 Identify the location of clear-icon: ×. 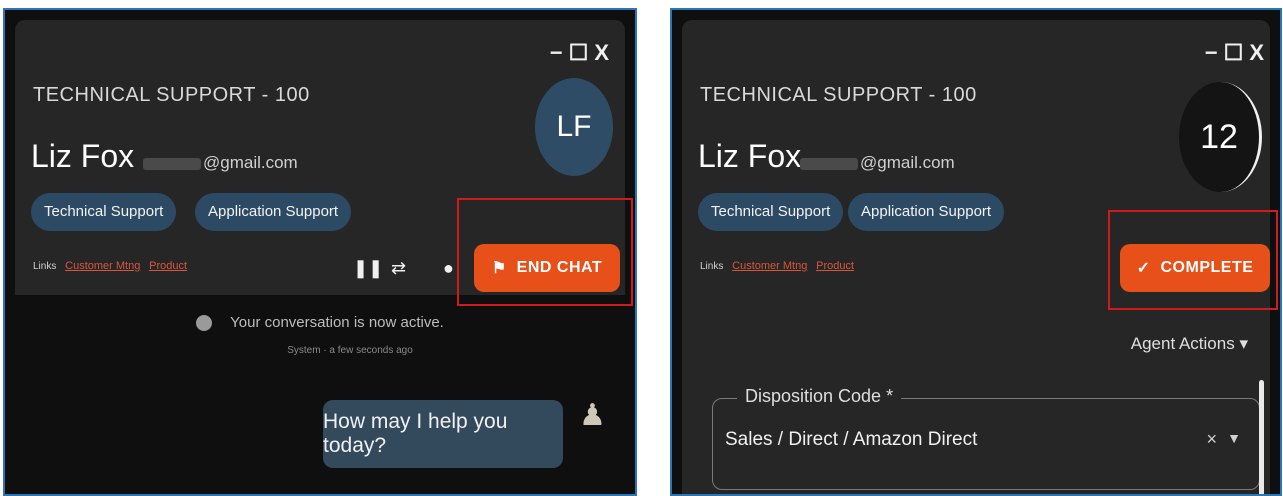
(1211, 439).